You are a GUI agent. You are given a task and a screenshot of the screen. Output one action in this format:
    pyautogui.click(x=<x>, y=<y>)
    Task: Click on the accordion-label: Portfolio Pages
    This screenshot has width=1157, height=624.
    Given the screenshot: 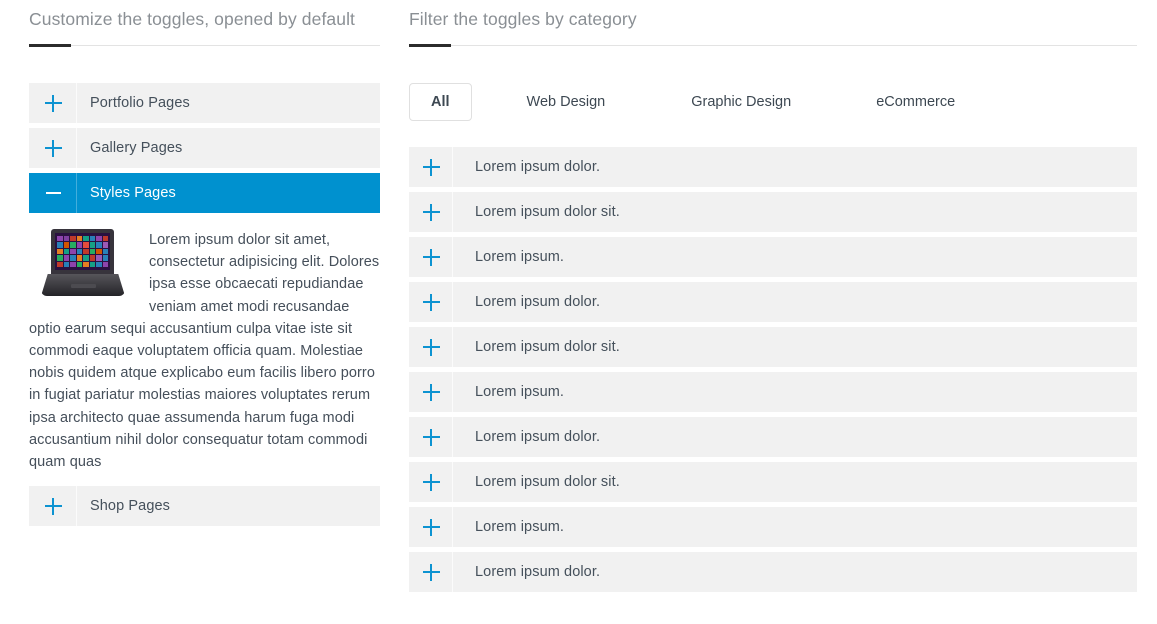 What is the action you would take?
    pyautogui.click(x=140, y=103)
    